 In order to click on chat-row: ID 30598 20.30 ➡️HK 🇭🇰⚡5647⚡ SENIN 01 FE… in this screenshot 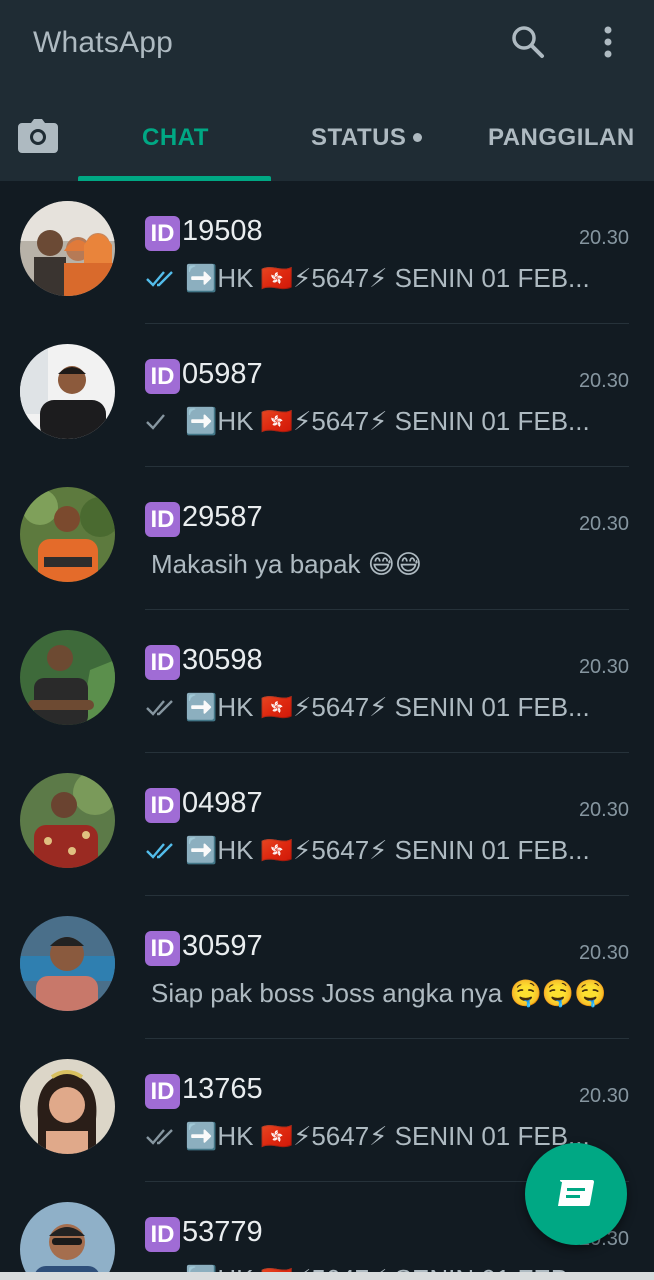, I will do `click(327, 681)`.